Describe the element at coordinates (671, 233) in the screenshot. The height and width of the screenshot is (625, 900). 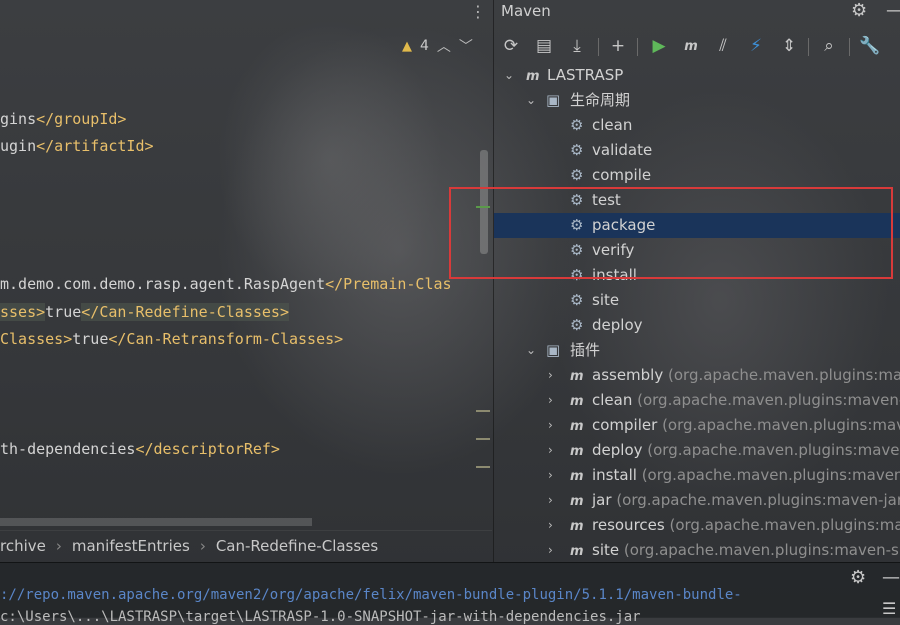
I see `highlight-annotation-box` at that location.